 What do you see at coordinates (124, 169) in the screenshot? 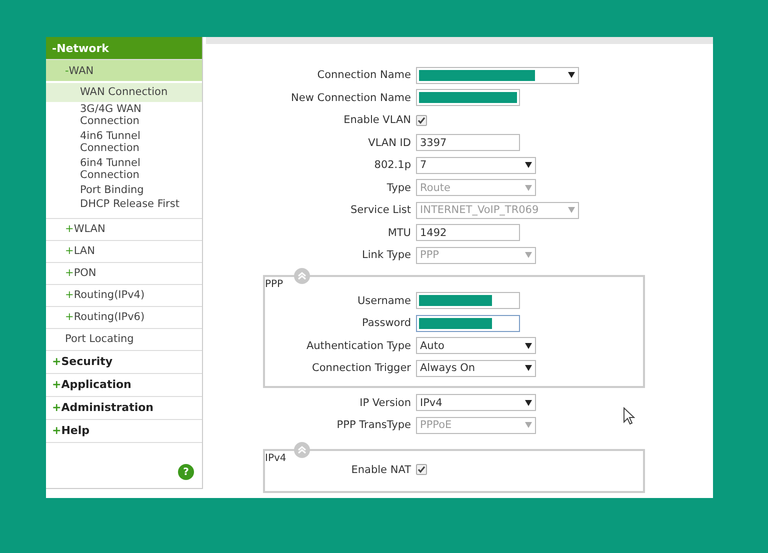
I see `menu-item: 6in4 Tunnel Connection` at bounding box center [124, 169].